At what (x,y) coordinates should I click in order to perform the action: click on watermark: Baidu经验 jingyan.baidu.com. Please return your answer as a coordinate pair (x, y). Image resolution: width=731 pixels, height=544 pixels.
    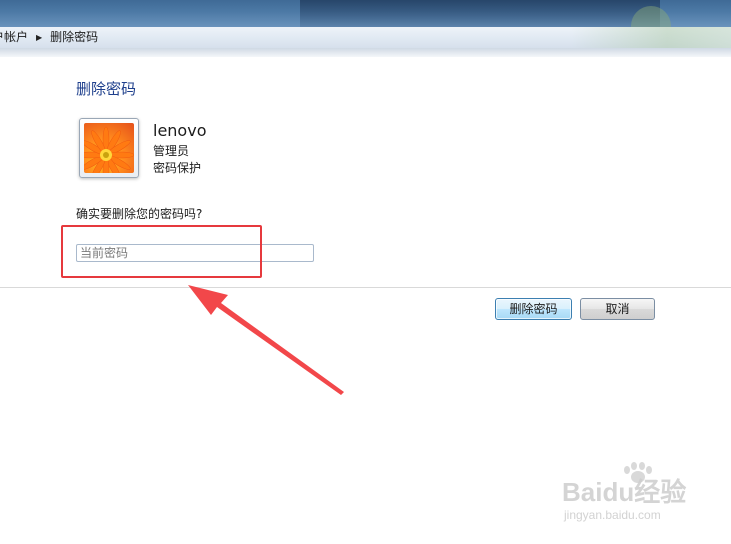
    Looking at the image, I should click on (635, 495).